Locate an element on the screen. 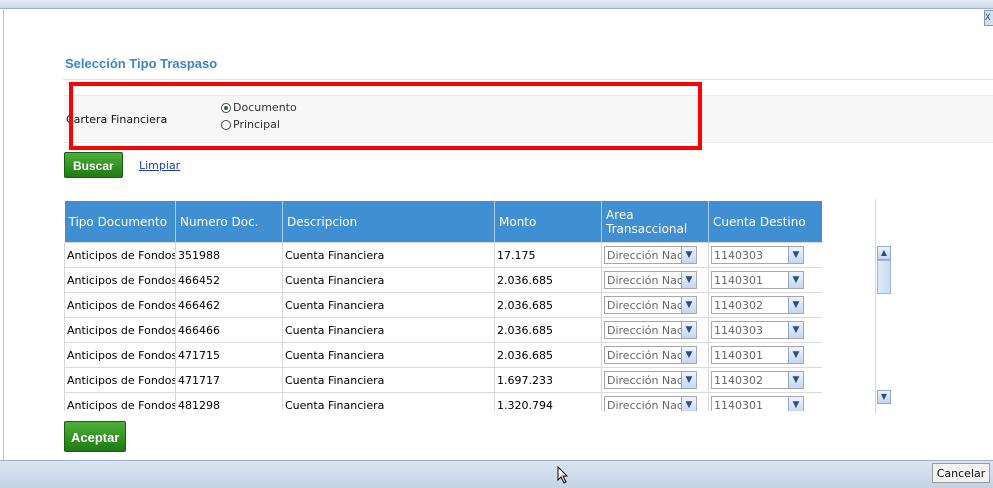  search-button: Buscar is located at coordinates (93, 165).